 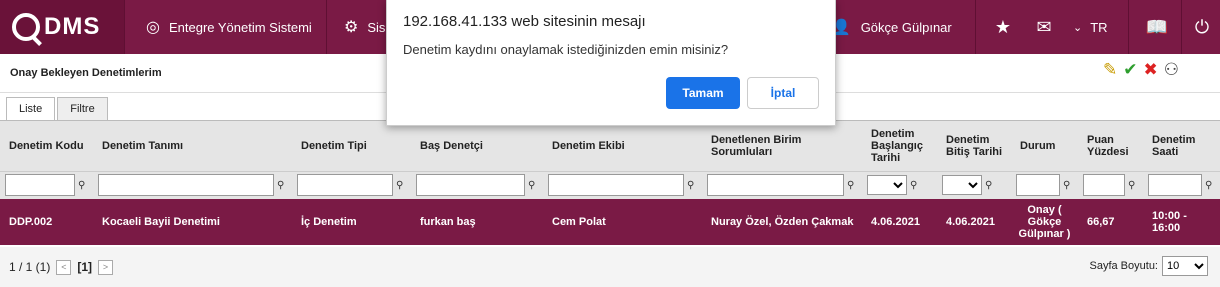 What do you see at coordinates (974, 146) in the screenshot?
I see `col-header-end: Denetim Bitiş Tarihi` at bounding box center [974, 146].